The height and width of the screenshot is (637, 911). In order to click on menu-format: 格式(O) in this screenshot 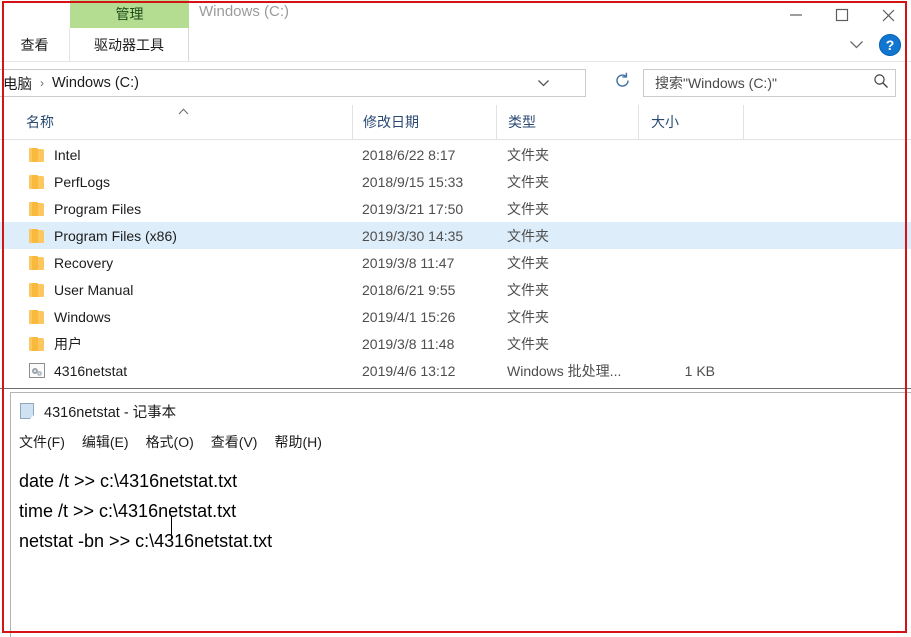, I will do `click(170, 442)`.